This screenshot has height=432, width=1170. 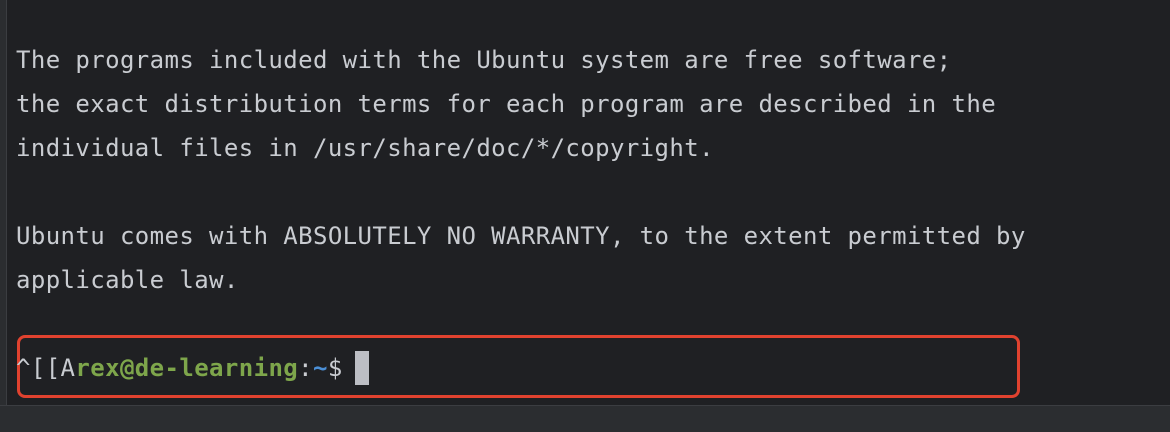 What do you see at coordinates (306, 368) in the screenshot?
I see `prompt-colon: :` at bounding box center [306, 368].